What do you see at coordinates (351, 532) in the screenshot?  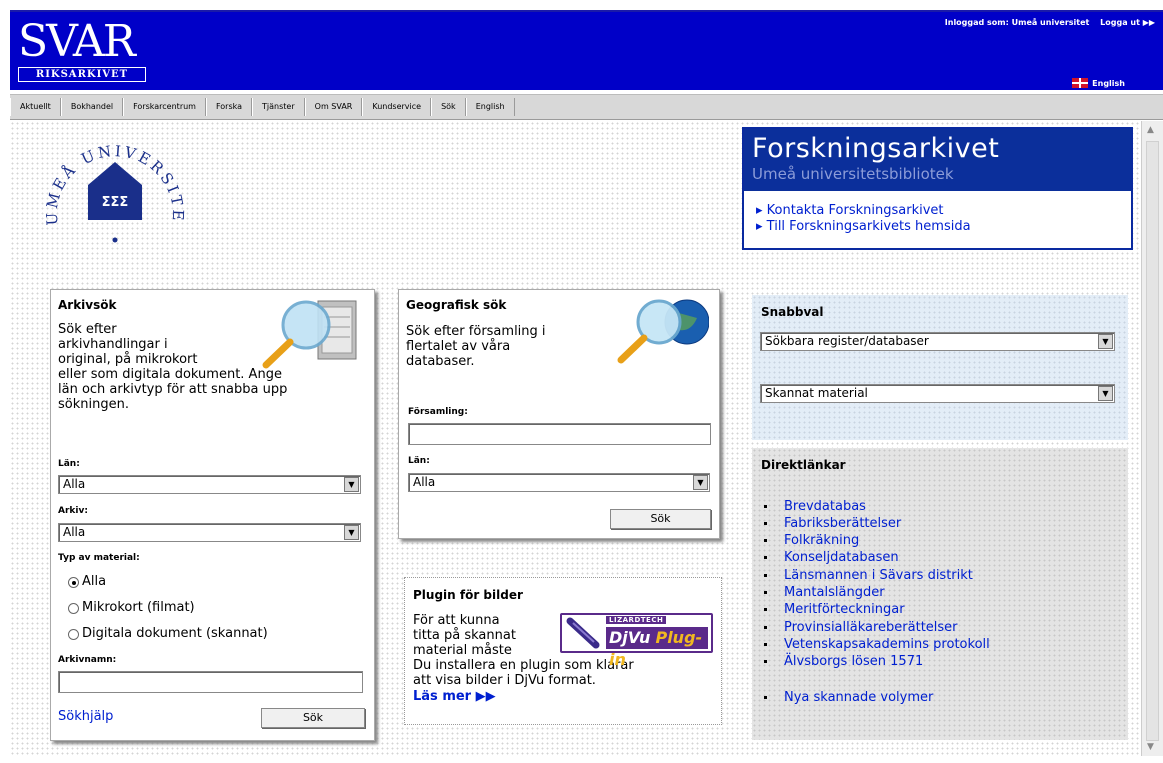 I see `arkiv-dropdown-arrow-icon: ▼` at bounding box center [351, 532].